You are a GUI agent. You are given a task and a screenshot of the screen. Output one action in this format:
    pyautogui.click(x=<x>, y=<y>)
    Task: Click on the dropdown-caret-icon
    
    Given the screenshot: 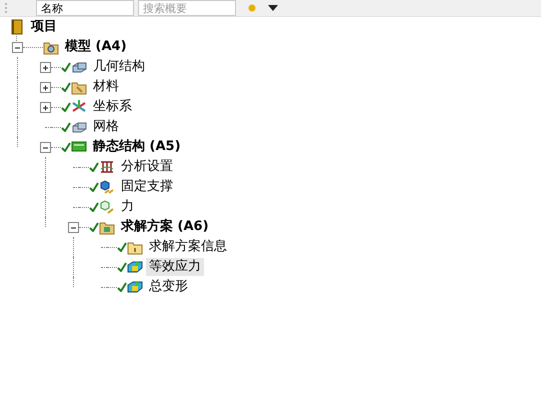 What is the action you would take?
    pyautogui.click(x=273, y=8)
    